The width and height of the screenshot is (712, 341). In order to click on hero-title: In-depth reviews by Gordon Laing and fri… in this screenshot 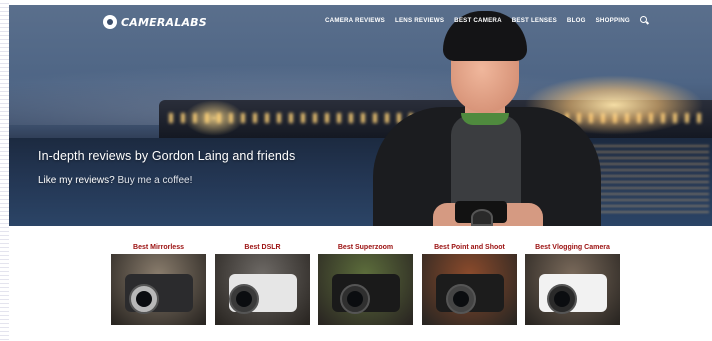, I will do `click(167, 156)`.